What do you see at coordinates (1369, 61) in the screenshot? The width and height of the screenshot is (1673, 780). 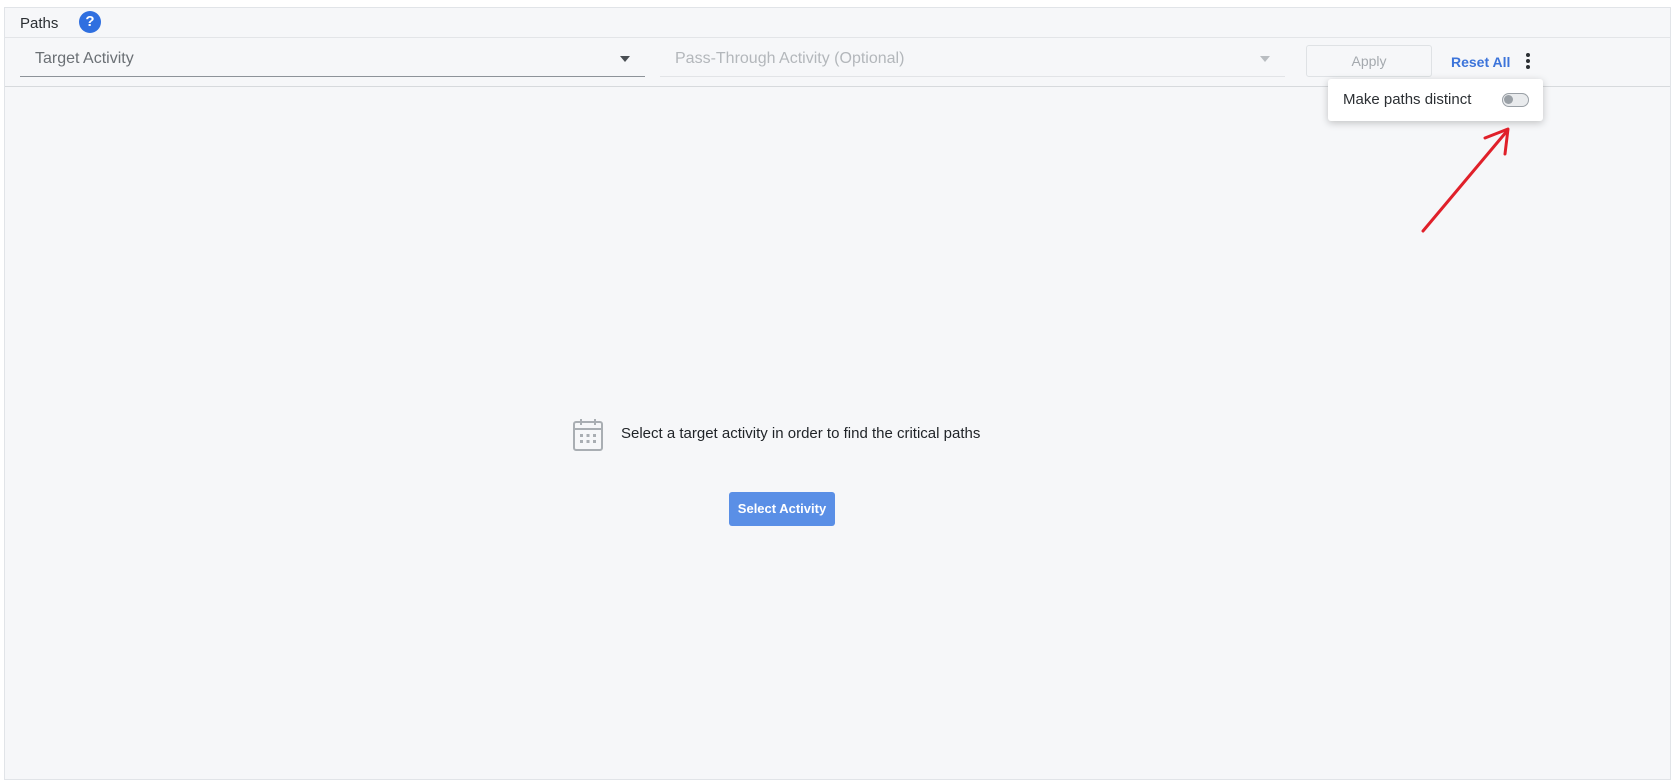 I see `apply-button: Apply` at bounding box center [1369, 61].